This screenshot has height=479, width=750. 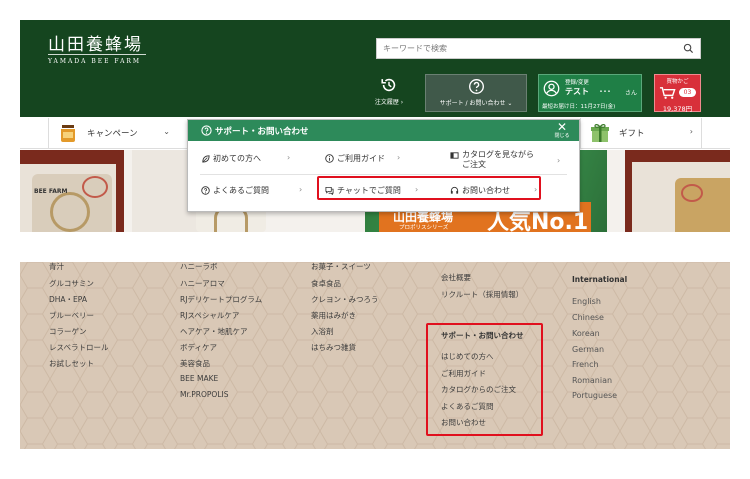 What do you see at coordinates (702, 205) in the screenshot?
I see `product-box-image` at bounding box center [702, 205].